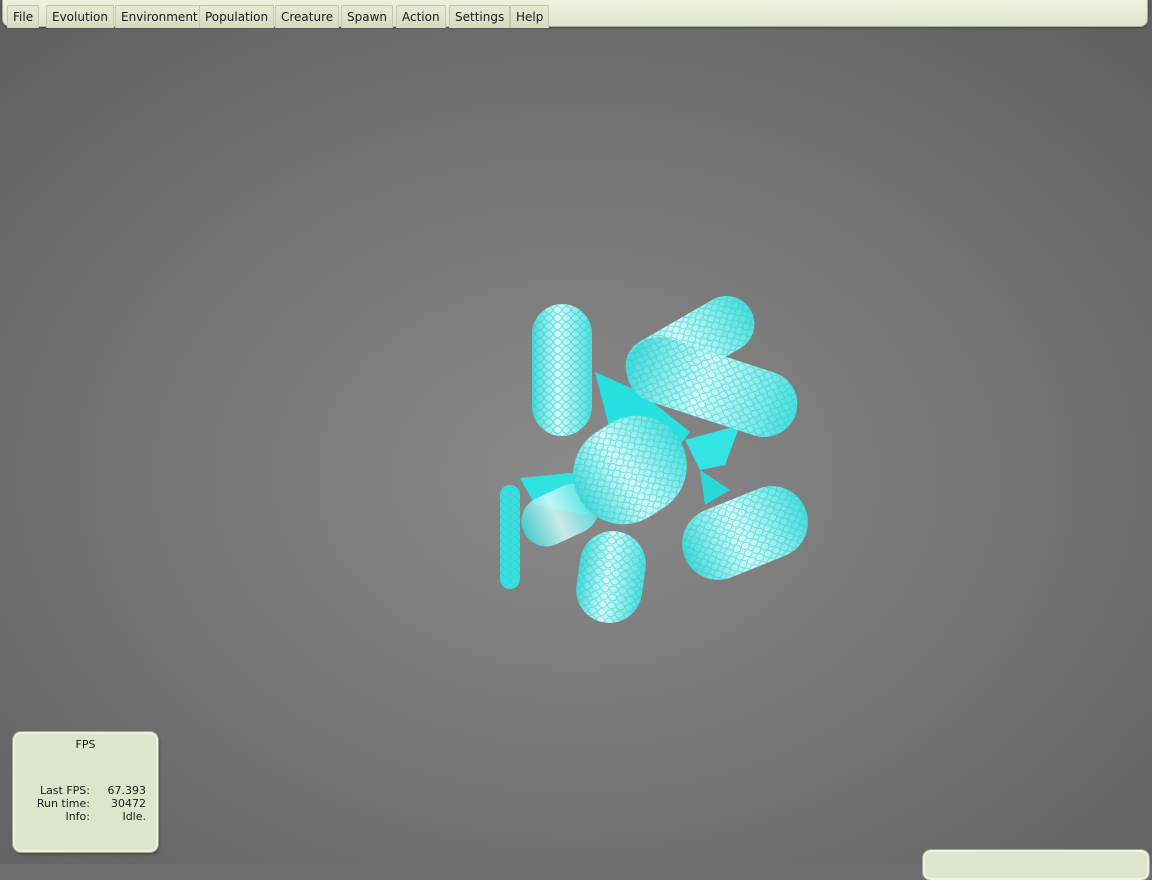  What do you see at coordinates (64, 790) in the screenshot?
I see `fps-label: Last FPS:` at bounding box center [64, 790].